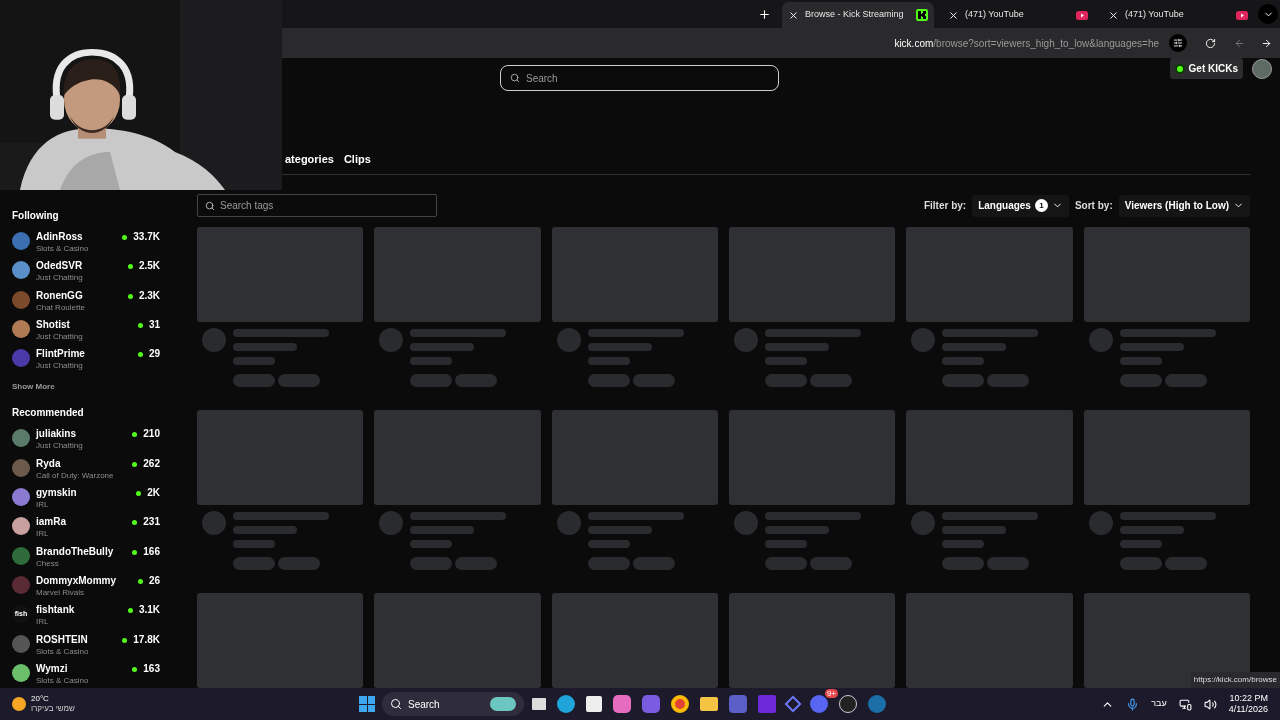 This screenshot has width=1280, height=720. Describe the element at coordinates (75, 475) in the screenshot. I see `channel-category: Call of Duty: Warzone` at that location.